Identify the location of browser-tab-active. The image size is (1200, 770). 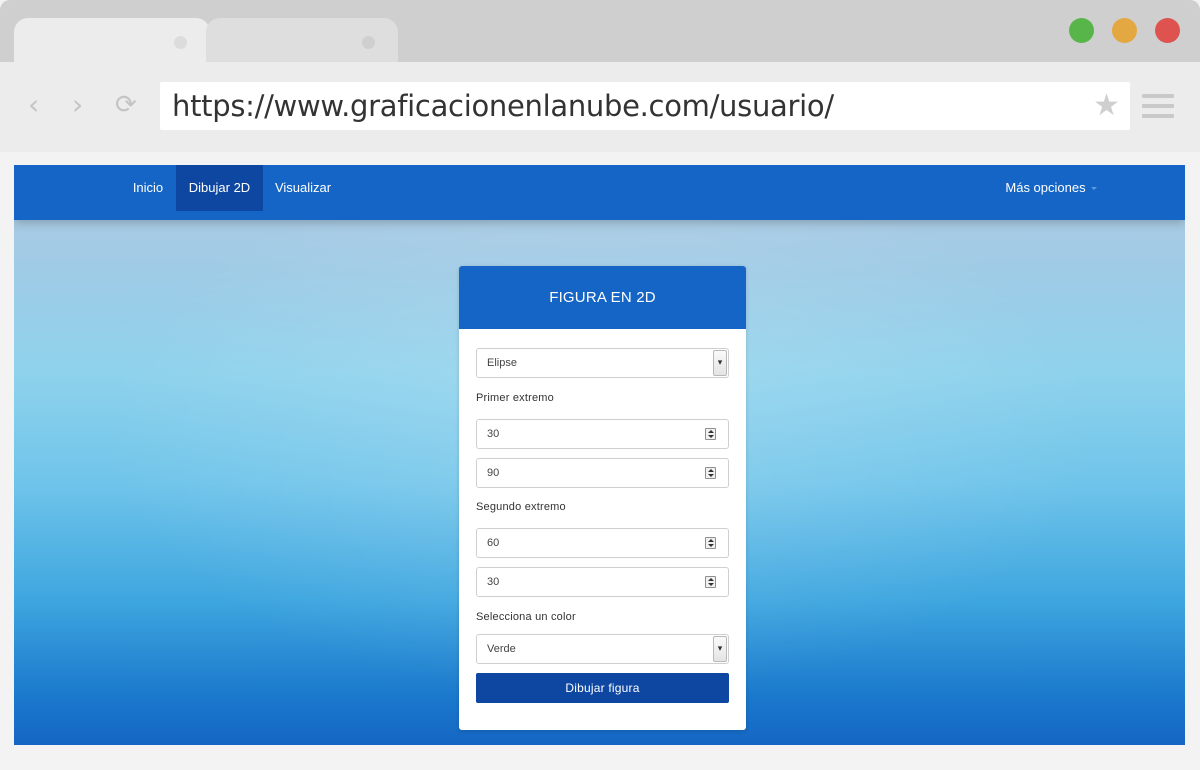
(112, 40).